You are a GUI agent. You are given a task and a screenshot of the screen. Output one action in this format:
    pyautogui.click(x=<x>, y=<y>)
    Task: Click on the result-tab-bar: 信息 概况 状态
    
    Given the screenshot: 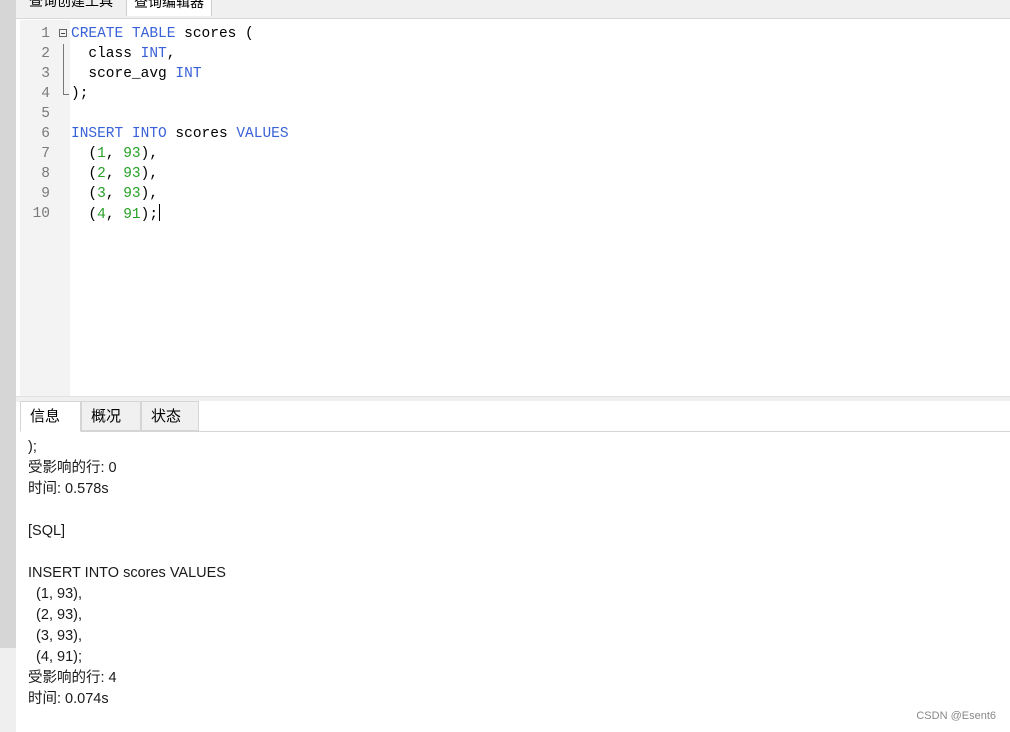 What is the action you would take?
    pyautogui.click(x=515, y=416)
    